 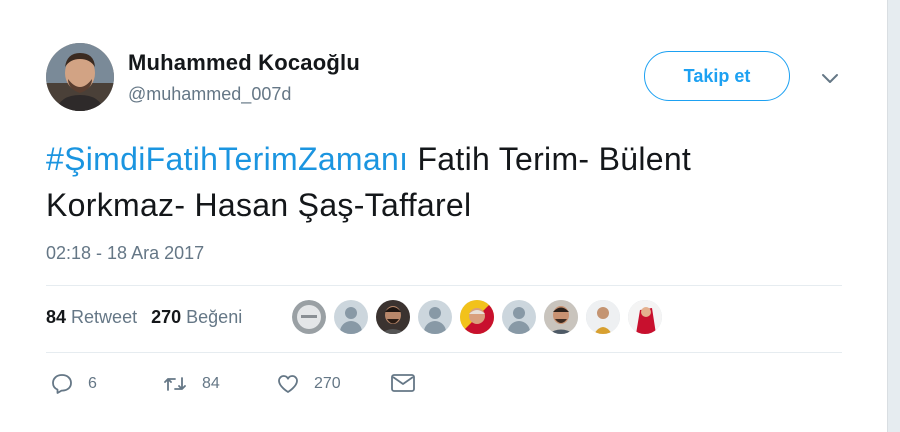 What do you see at coordinates (893, 216) in the screenshot?
I see `window-edge` at bounding box center [893, 216].